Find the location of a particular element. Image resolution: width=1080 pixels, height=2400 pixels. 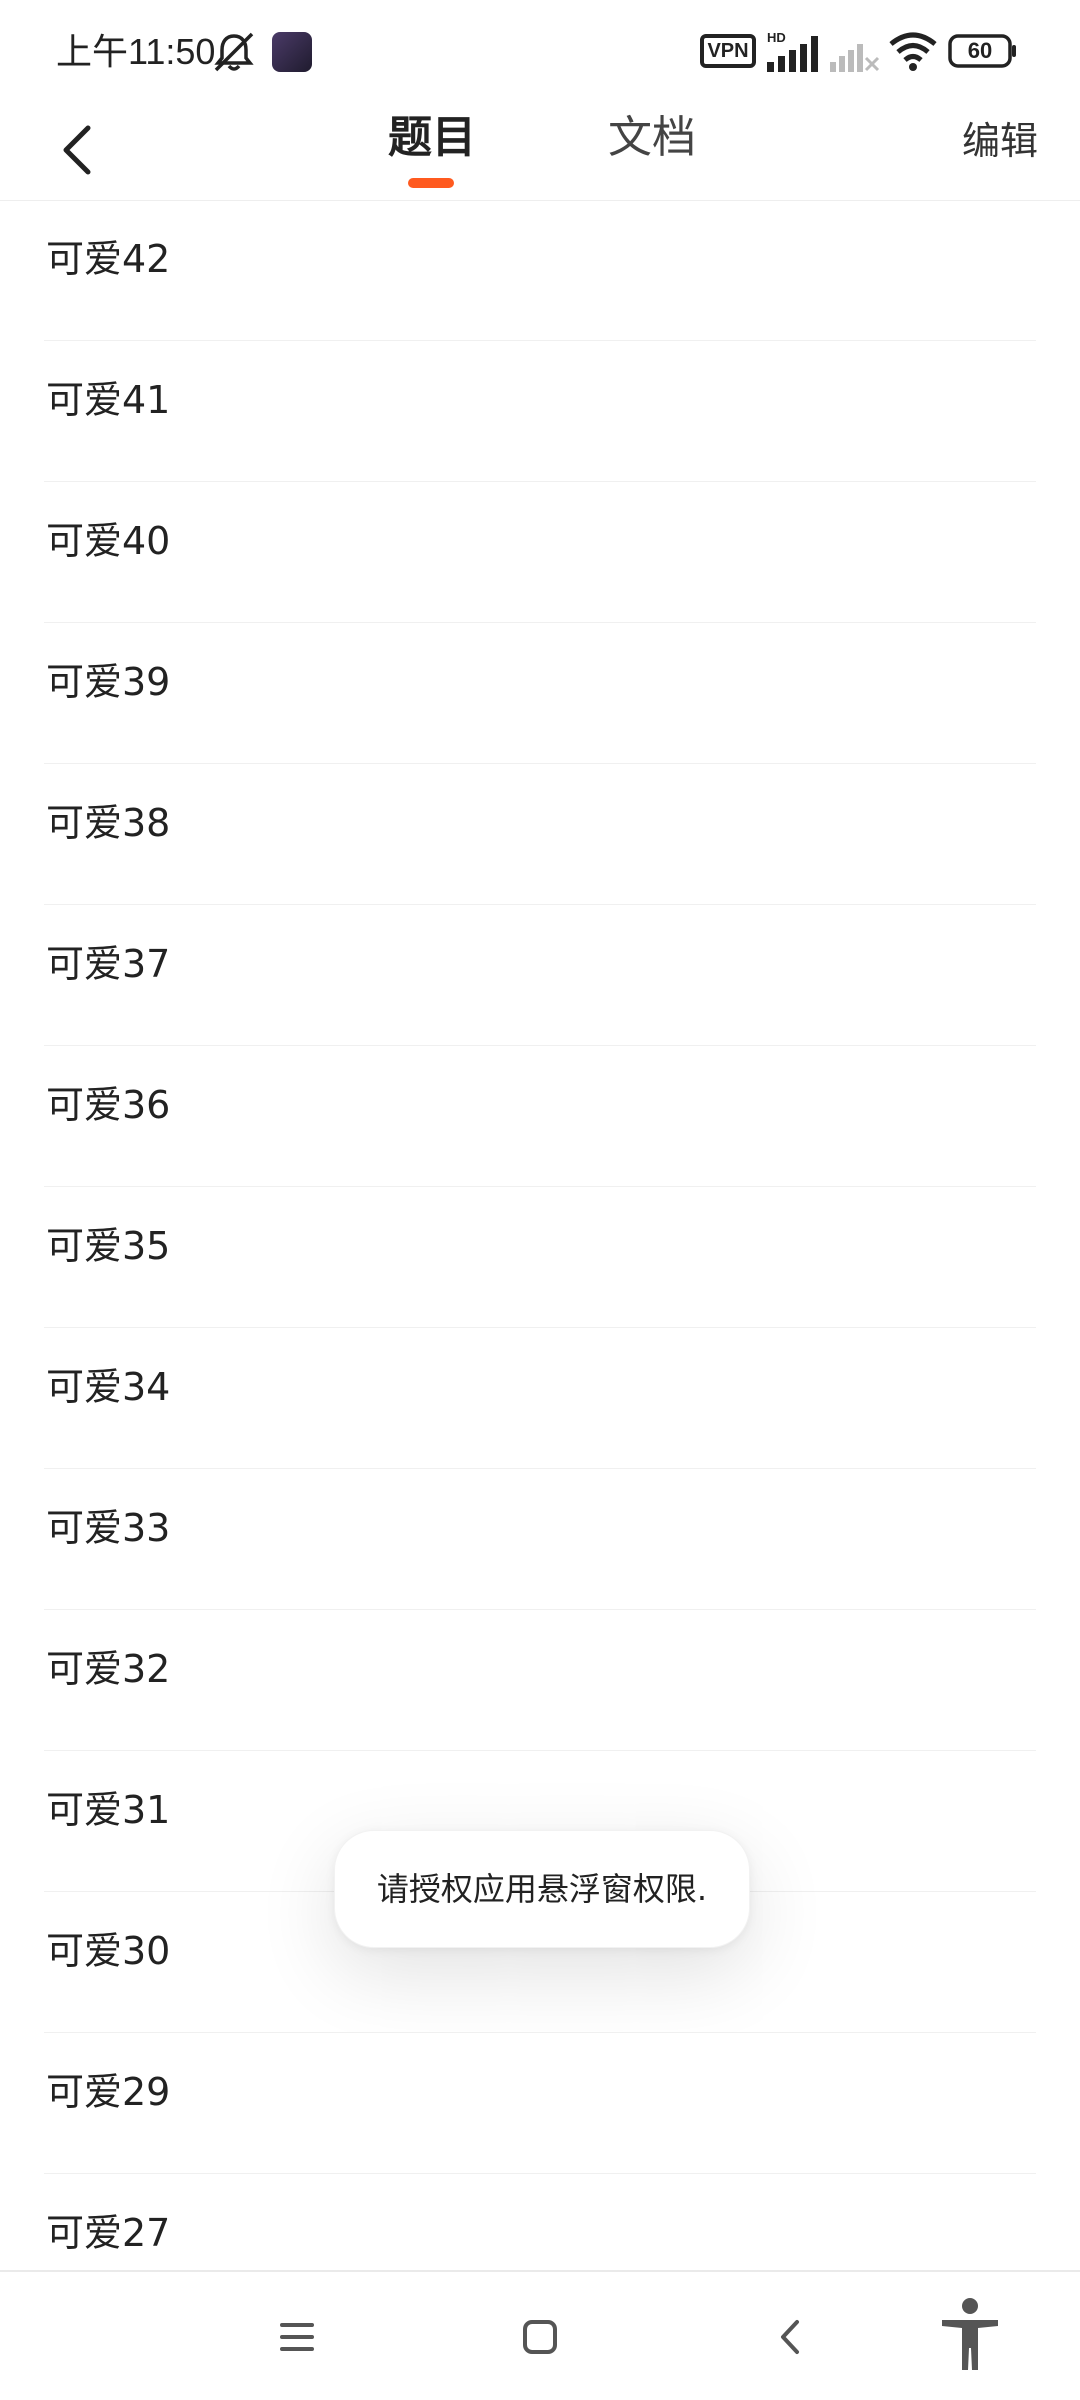

toast-text: 请授权应用悬浮窗权限. is located at coordinates (542, 1889).